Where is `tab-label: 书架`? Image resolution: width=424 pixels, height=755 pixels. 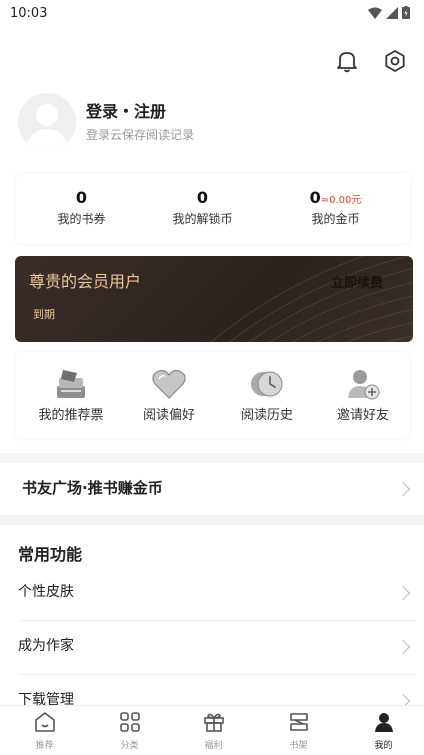
tab-label: 书架 is located at coordinates (298, 746).